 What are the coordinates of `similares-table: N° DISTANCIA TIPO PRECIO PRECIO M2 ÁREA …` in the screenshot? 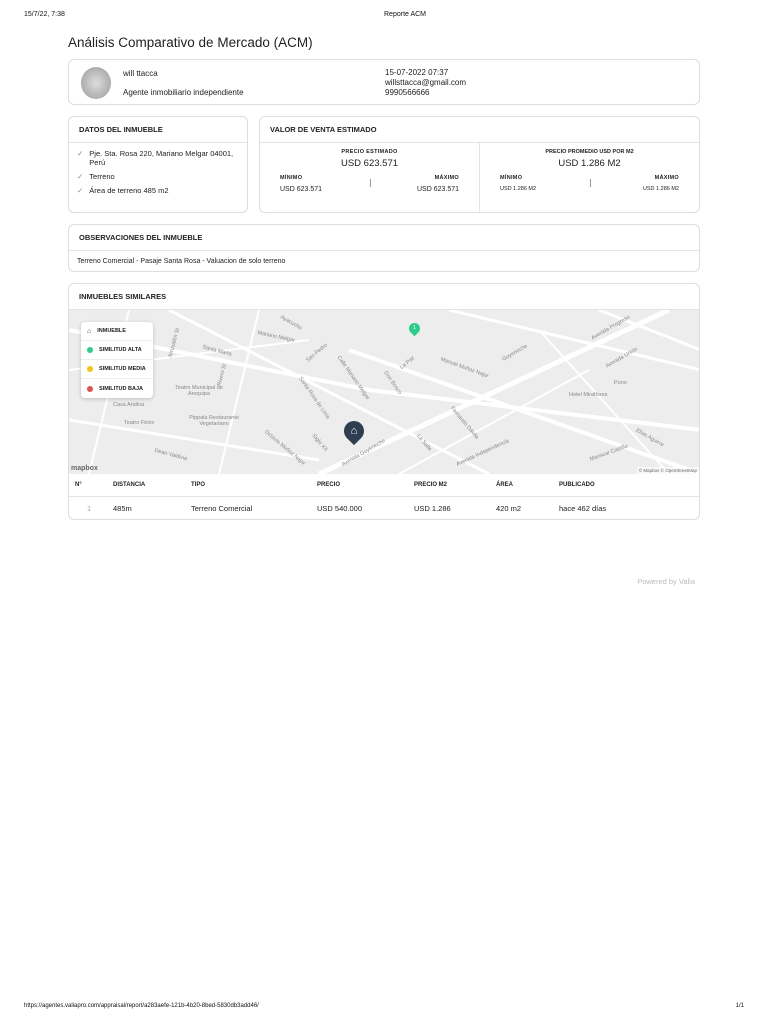 It's located at (384, 497).